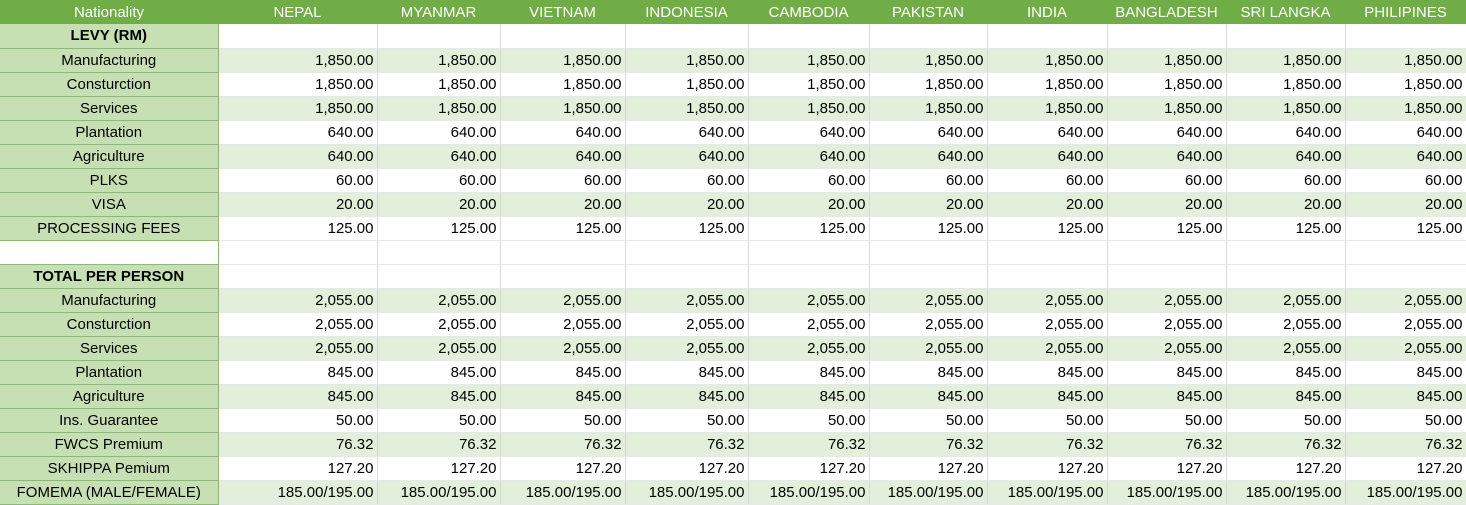 The image size is (1466, 505). I want to click on column-header: MYANMAR, so click(438, 12).